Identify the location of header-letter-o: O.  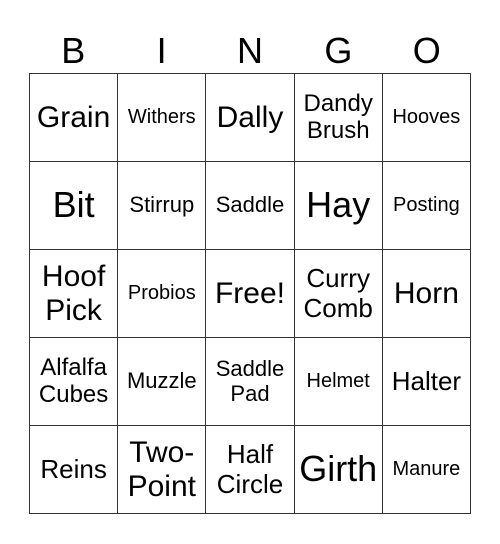
(426, 50).